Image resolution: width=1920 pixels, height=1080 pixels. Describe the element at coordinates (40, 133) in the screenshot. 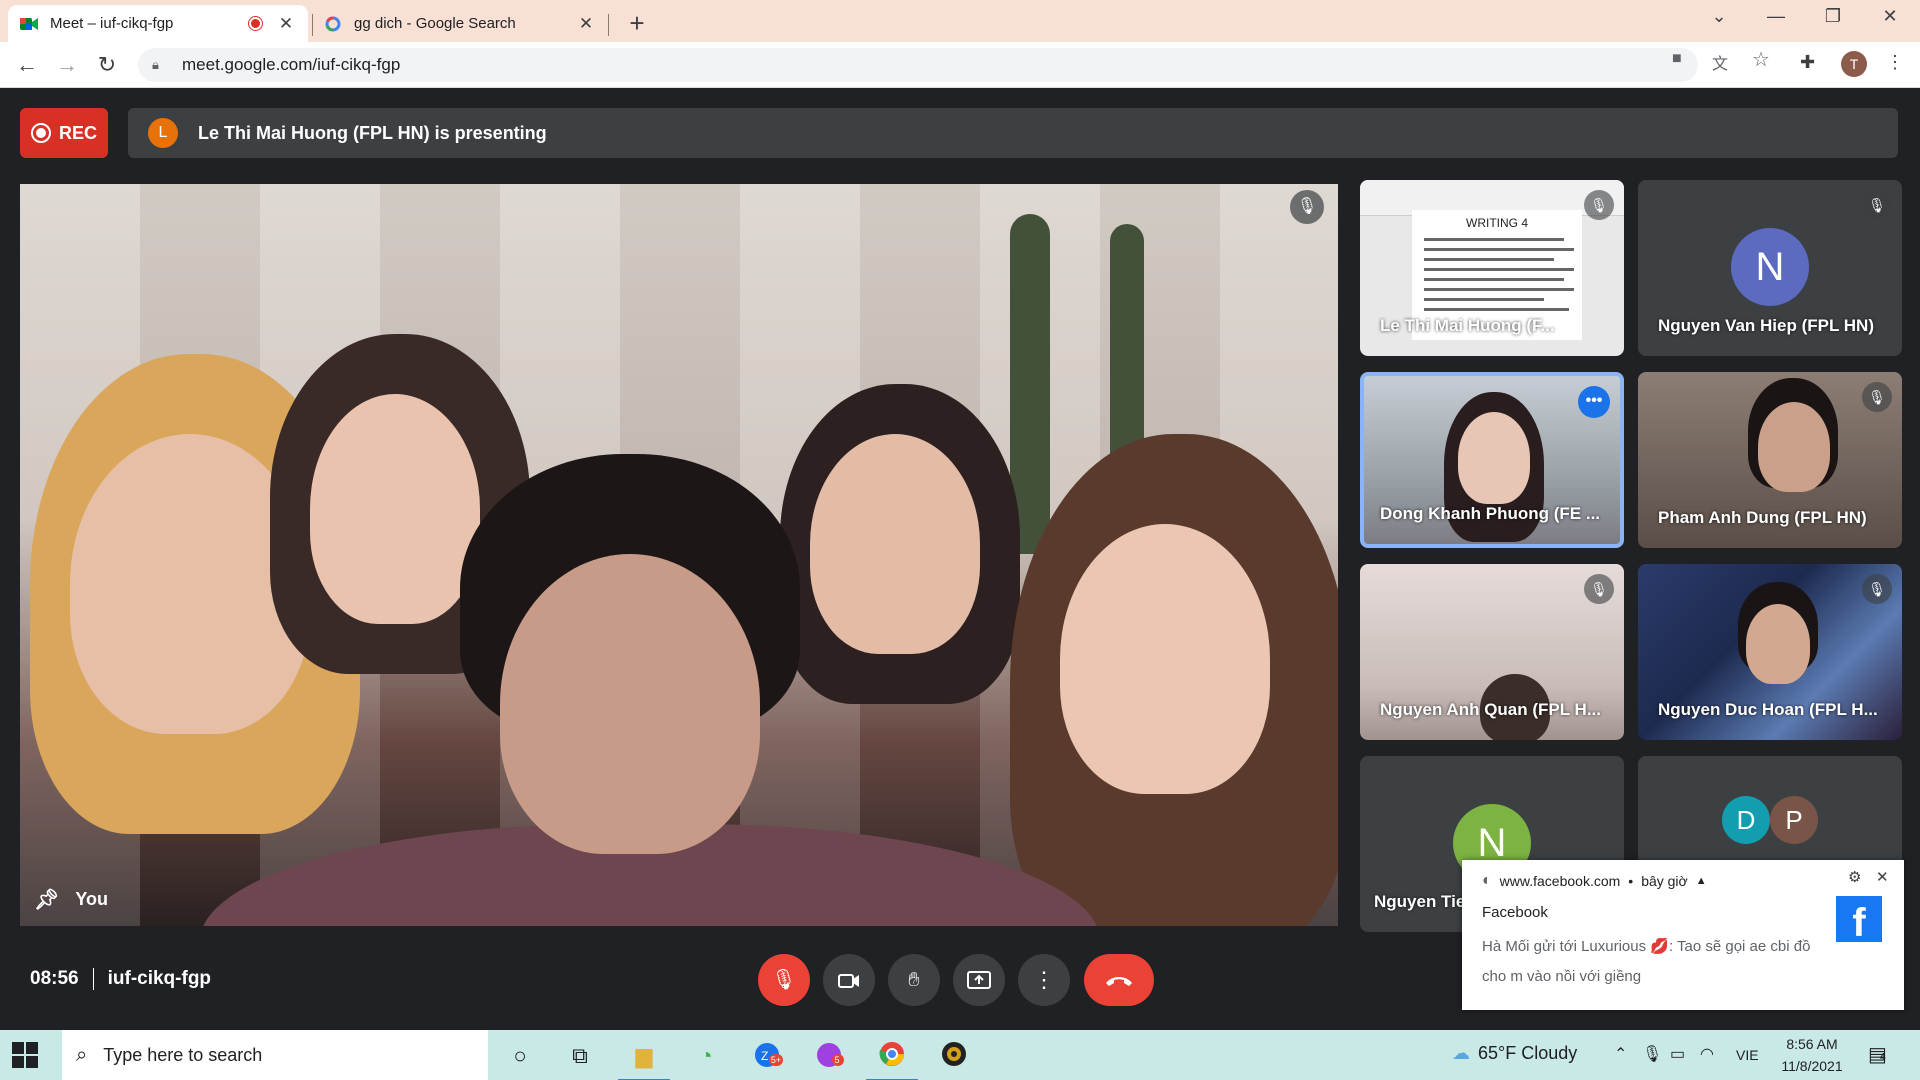

I see `record-icon` at that location.